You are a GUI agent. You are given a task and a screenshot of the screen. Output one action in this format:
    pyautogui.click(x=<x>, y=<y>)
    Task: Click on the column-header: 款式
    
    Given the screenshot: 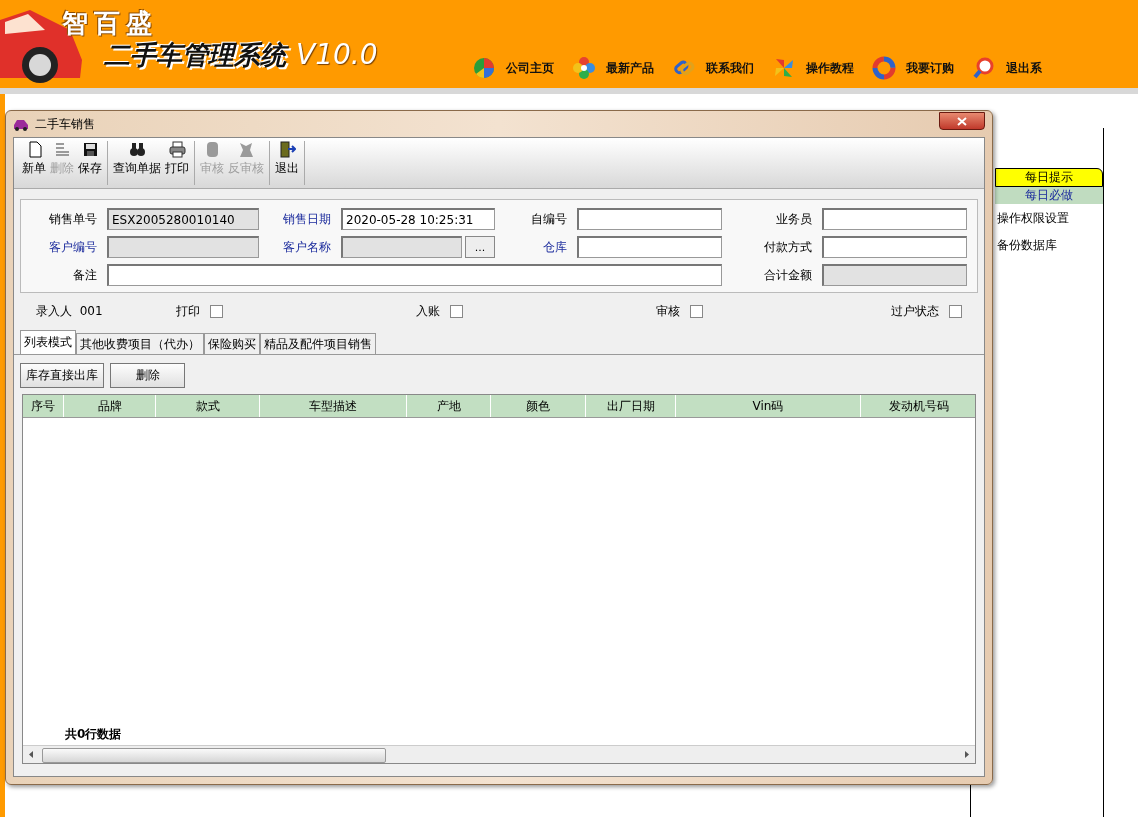 What is the action you would take?
    pyautogui.click(x=208, y=406)
    